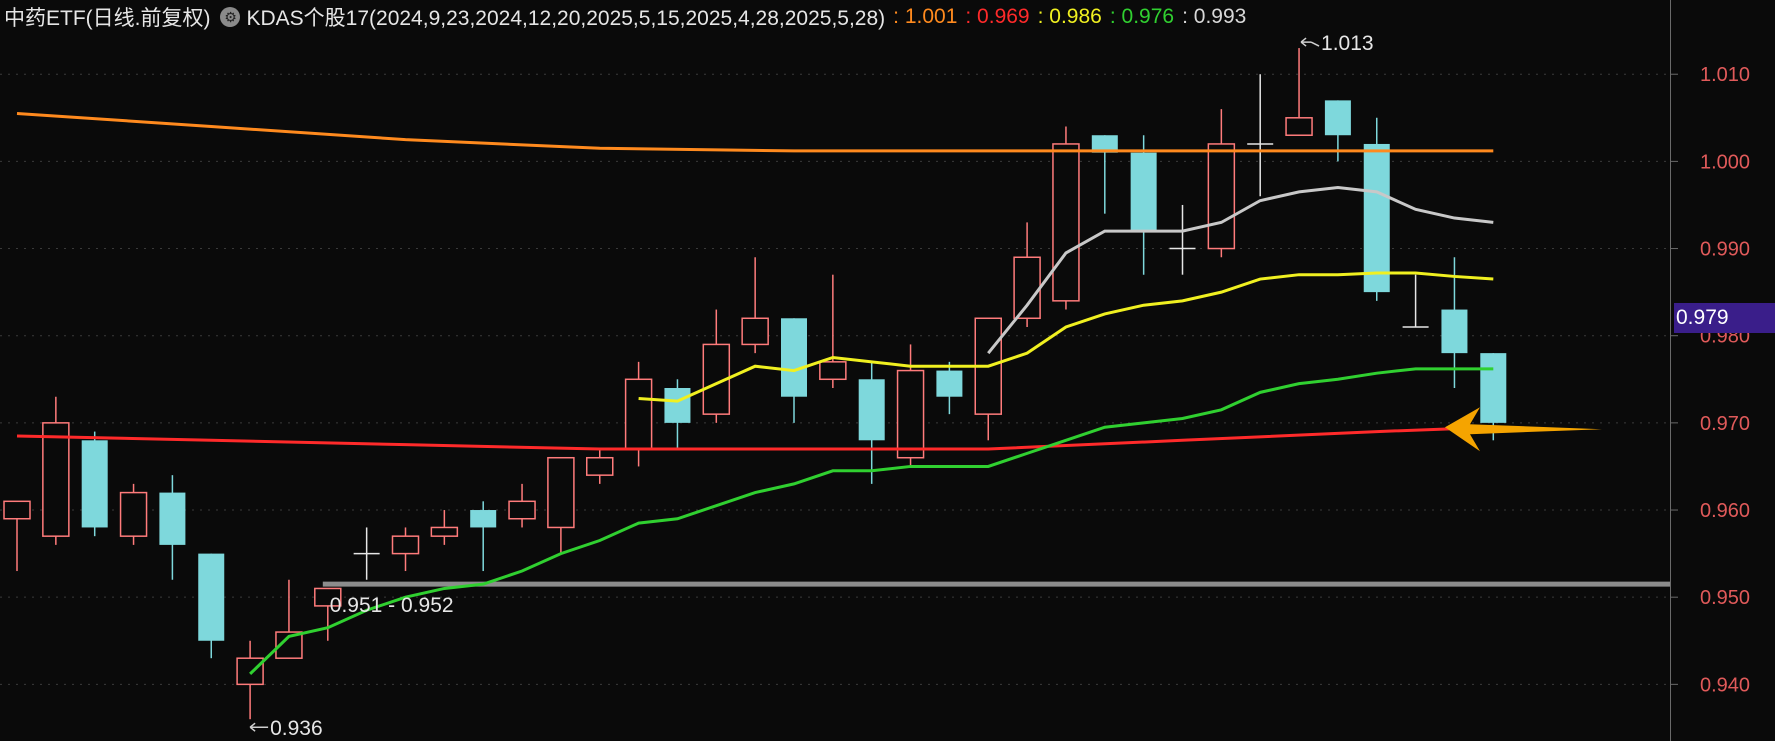 This screenshot has width=1775, height=741. What do you see at coordinates (1725, 511) in the screenshot?
I see `axis-tick-label: 0.960` at bounding box center [1725, 511].